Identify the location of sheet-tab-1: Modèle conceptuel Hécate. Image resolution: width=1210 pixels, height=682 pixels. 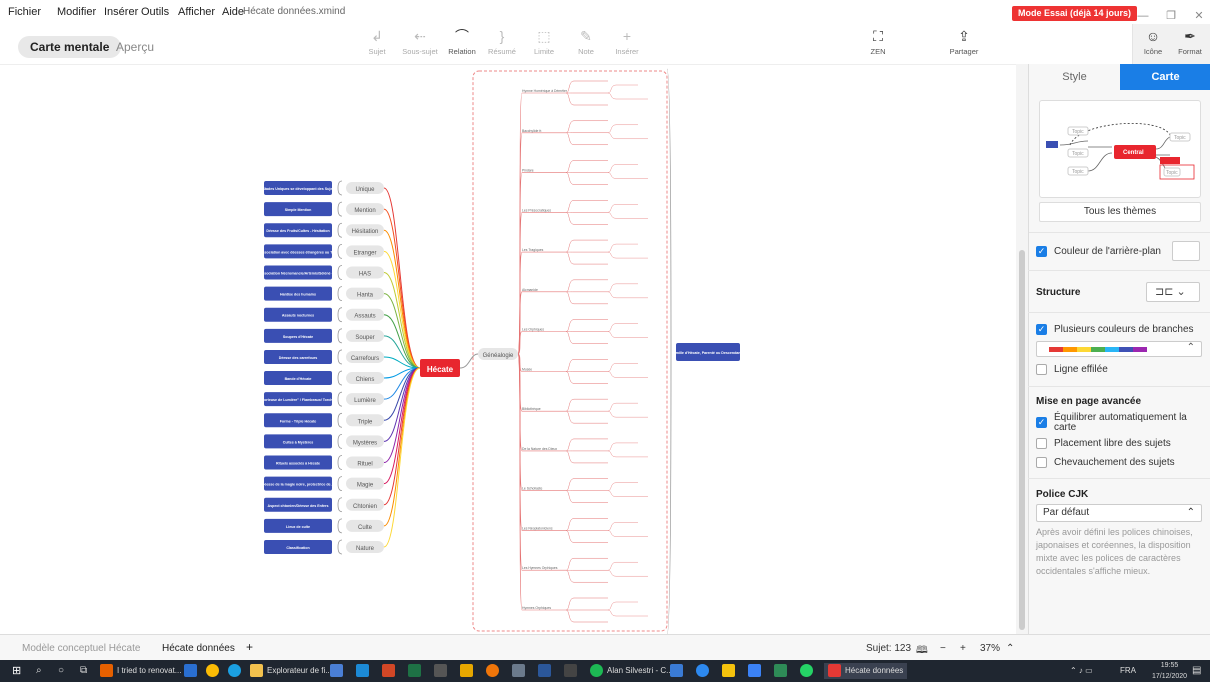
(81, 648).